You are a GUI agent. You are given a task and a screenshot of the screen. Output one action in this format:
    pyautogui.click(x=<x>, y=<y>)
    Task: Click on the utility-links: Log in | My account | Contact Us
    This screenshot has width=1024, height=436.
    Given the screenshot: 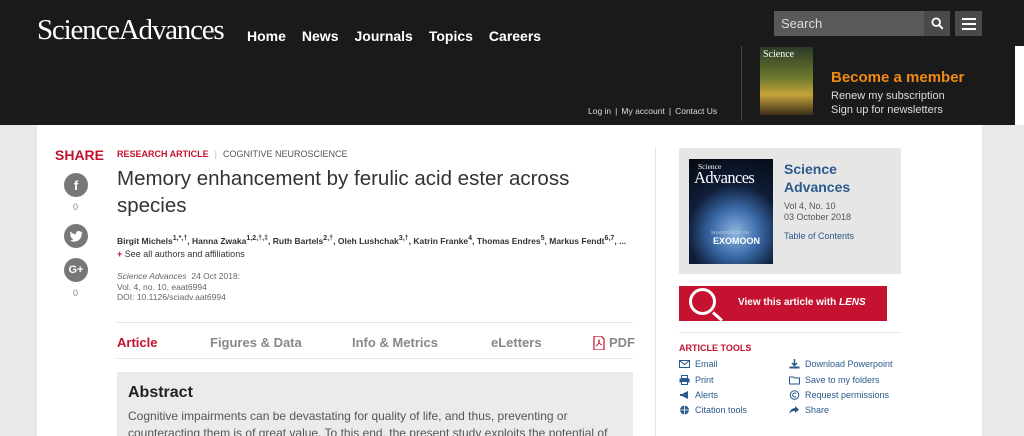 What is the action you would take?
    pyautogui.click(x=653, y=111)
    